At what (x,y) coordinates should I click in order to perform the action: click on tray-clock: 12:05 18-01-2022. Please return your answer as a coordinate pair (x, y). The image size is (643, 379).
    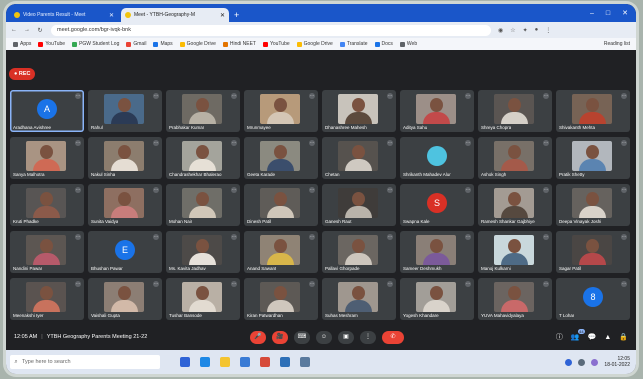
    Looking at the image, I should click on (617, 362).